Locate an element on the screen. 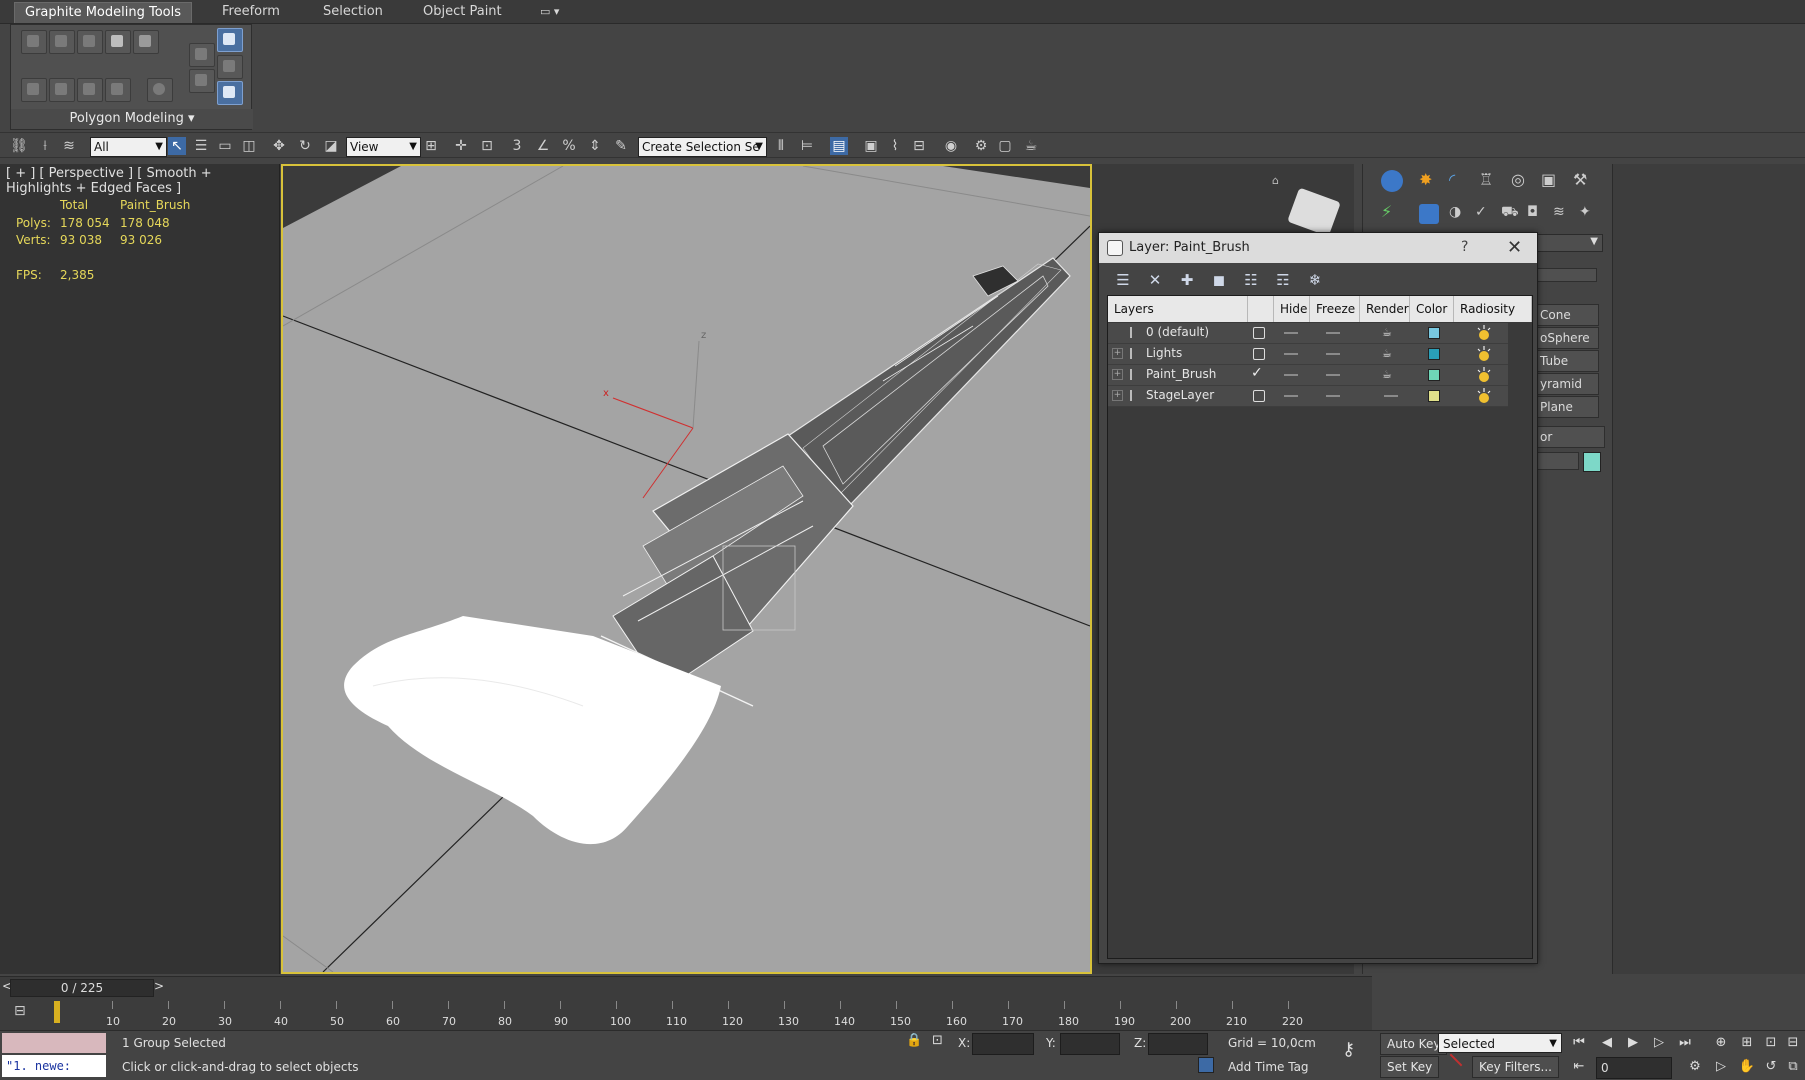 This screenshot has width=1805, height=1080. layer-row-default: 0 (default) ☕ is located at coordinates (1308, 333).